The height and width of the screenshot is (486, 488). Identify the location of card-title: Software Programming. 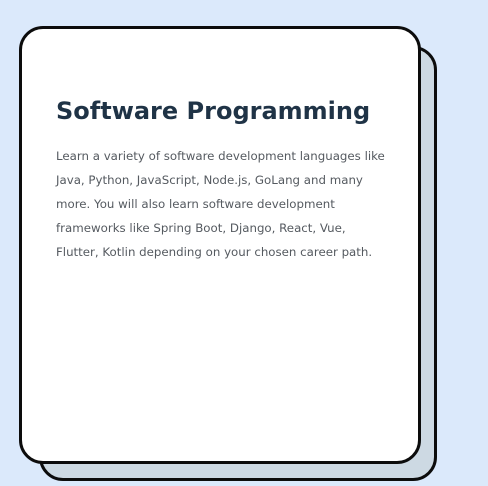
(213, 111).